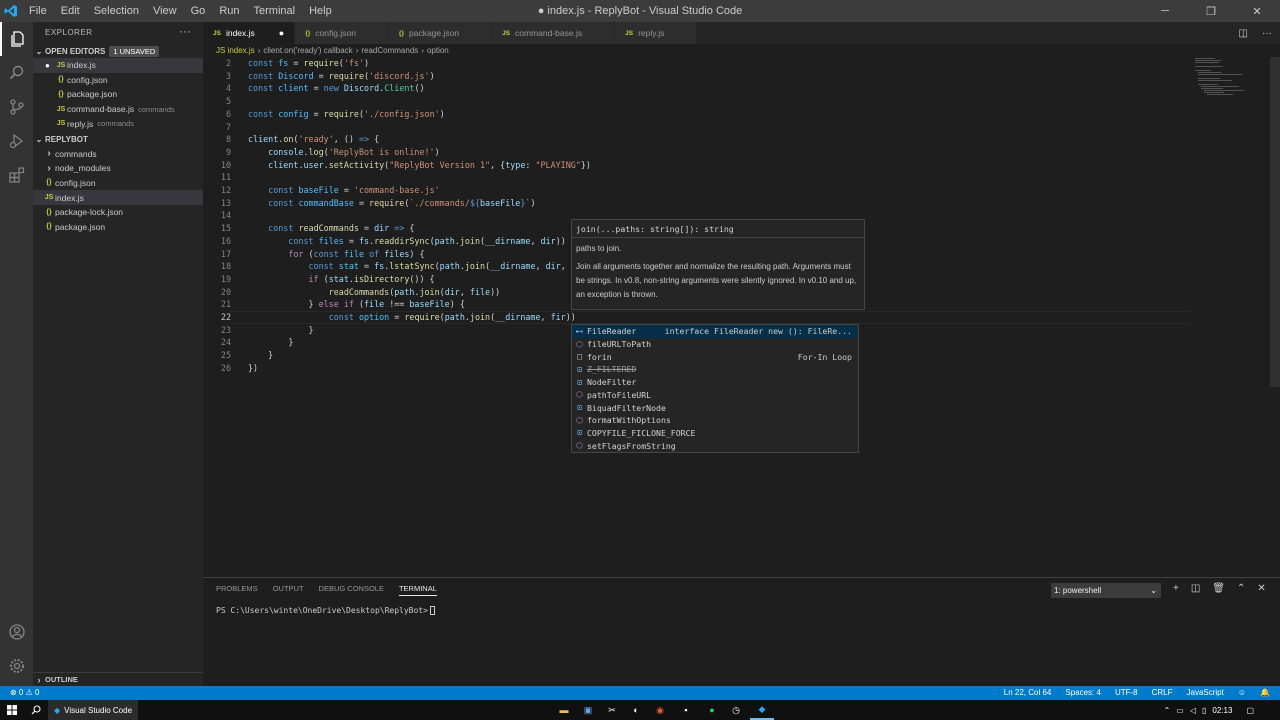 This screenshot has height=720, width=1280. Describe the element at coordinates (118, 197) in the screenshot. I see `tree-file-index-js: JS index.js` at that location.